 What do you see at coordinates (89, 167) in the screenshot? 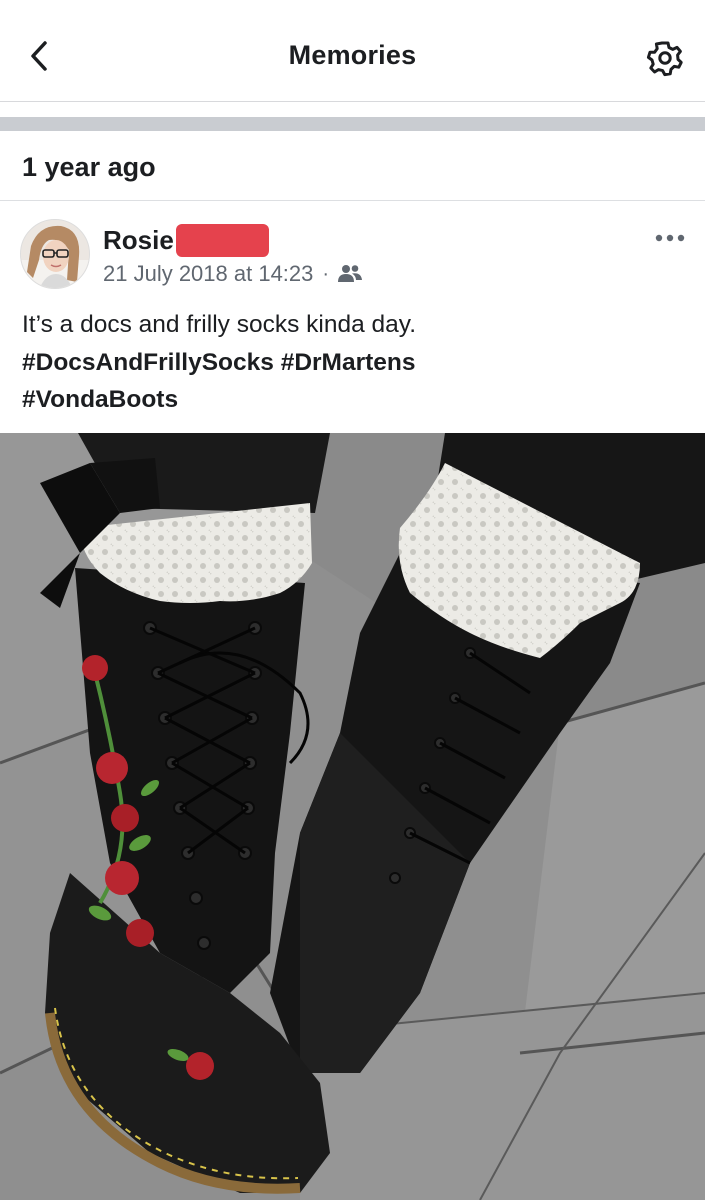
I see `section-title: 1 year ago` at bounding box center [89, 167].